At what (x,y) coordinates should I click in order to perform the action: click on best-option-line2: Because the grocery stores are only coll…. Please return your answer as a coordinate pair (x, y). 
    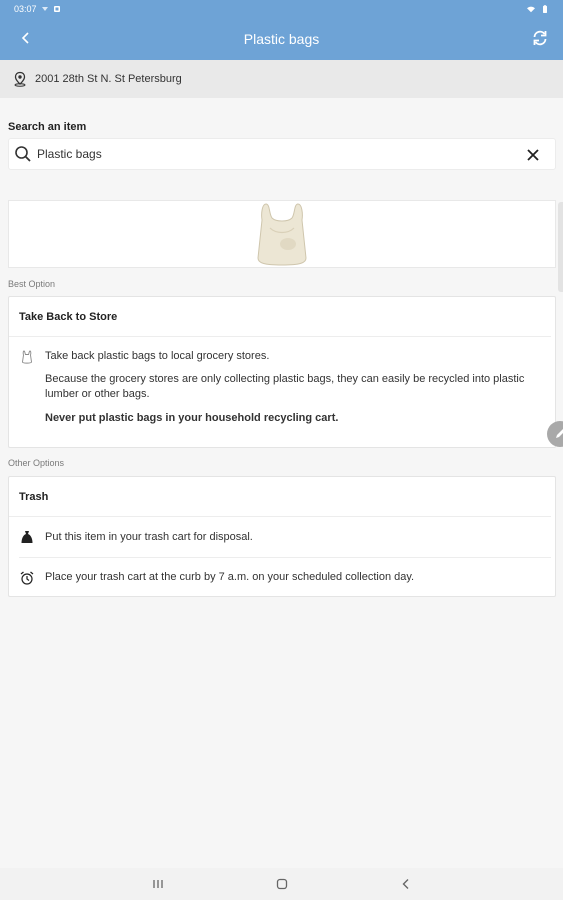
    Looking at the image, I should click on (285, 386).